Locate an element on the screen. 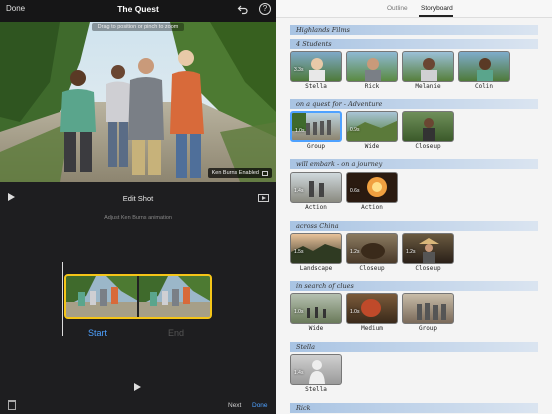 Image resolution: width=552 pixels, height=414 pixels. end-label: End is located at coordinates (176, 333).